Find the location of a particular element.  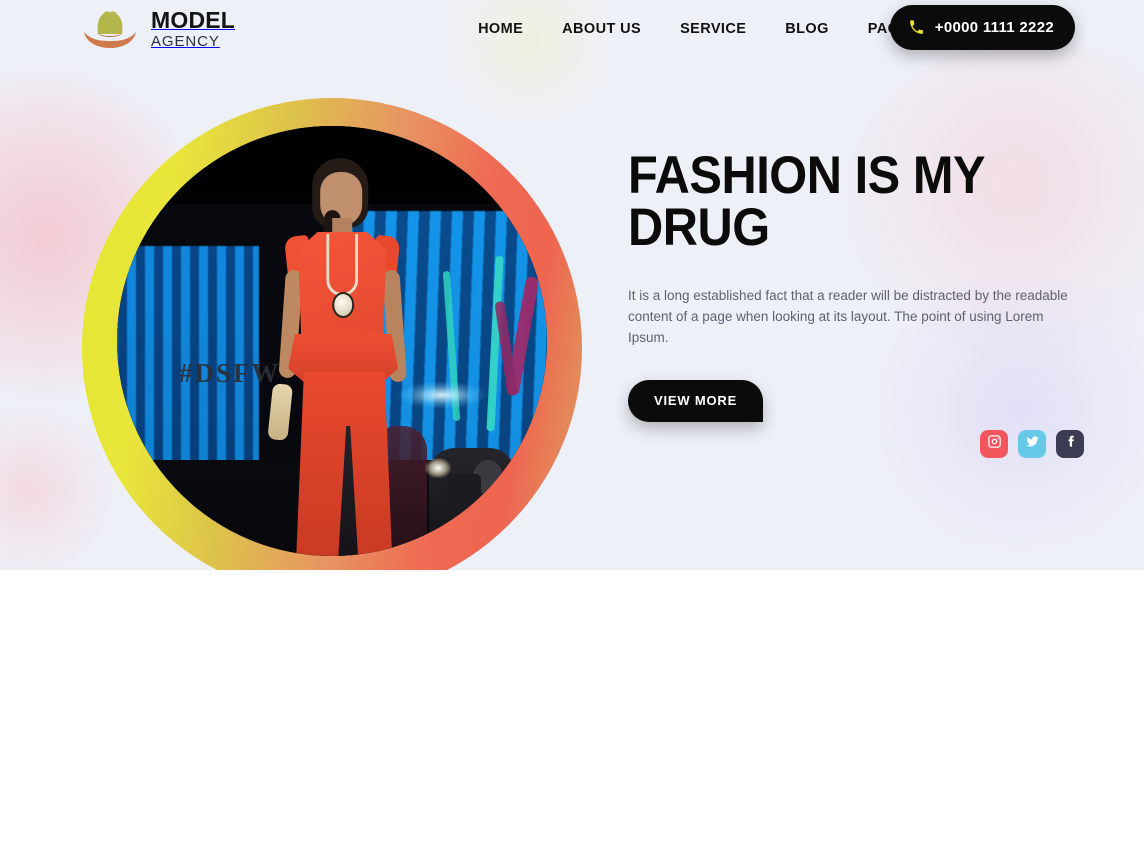

twitter-icon is located at coordinates (1032, 444).